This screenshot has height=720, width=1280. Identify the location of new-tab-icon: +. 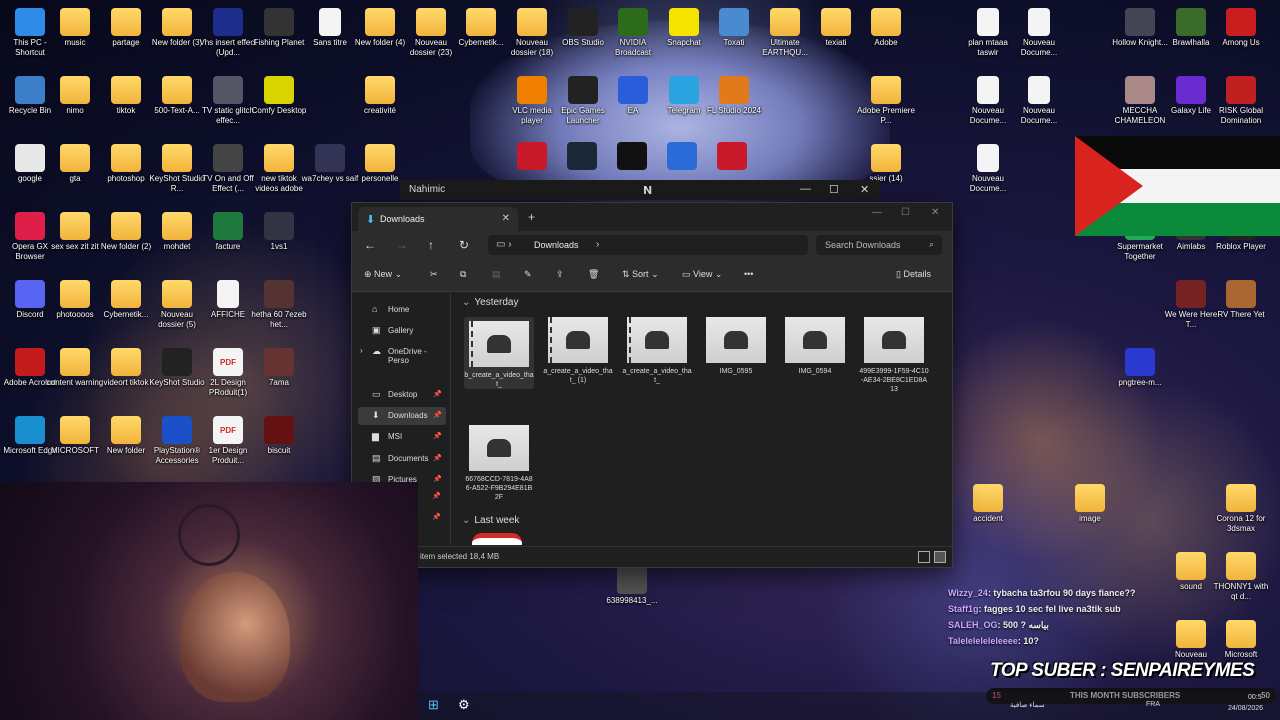
(531, 217).